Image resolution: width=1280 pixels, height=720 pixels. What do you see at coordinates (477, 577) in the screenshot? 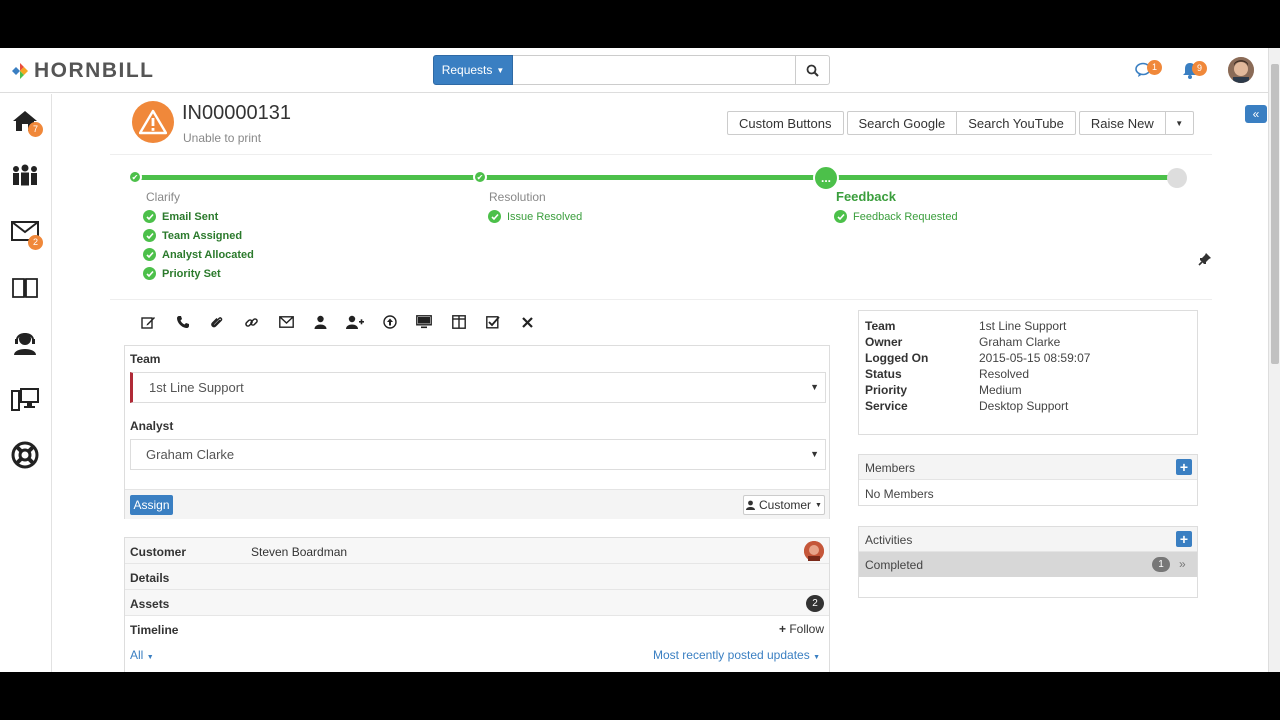
I see `details-row: Details` at bounding box center [477, 577].